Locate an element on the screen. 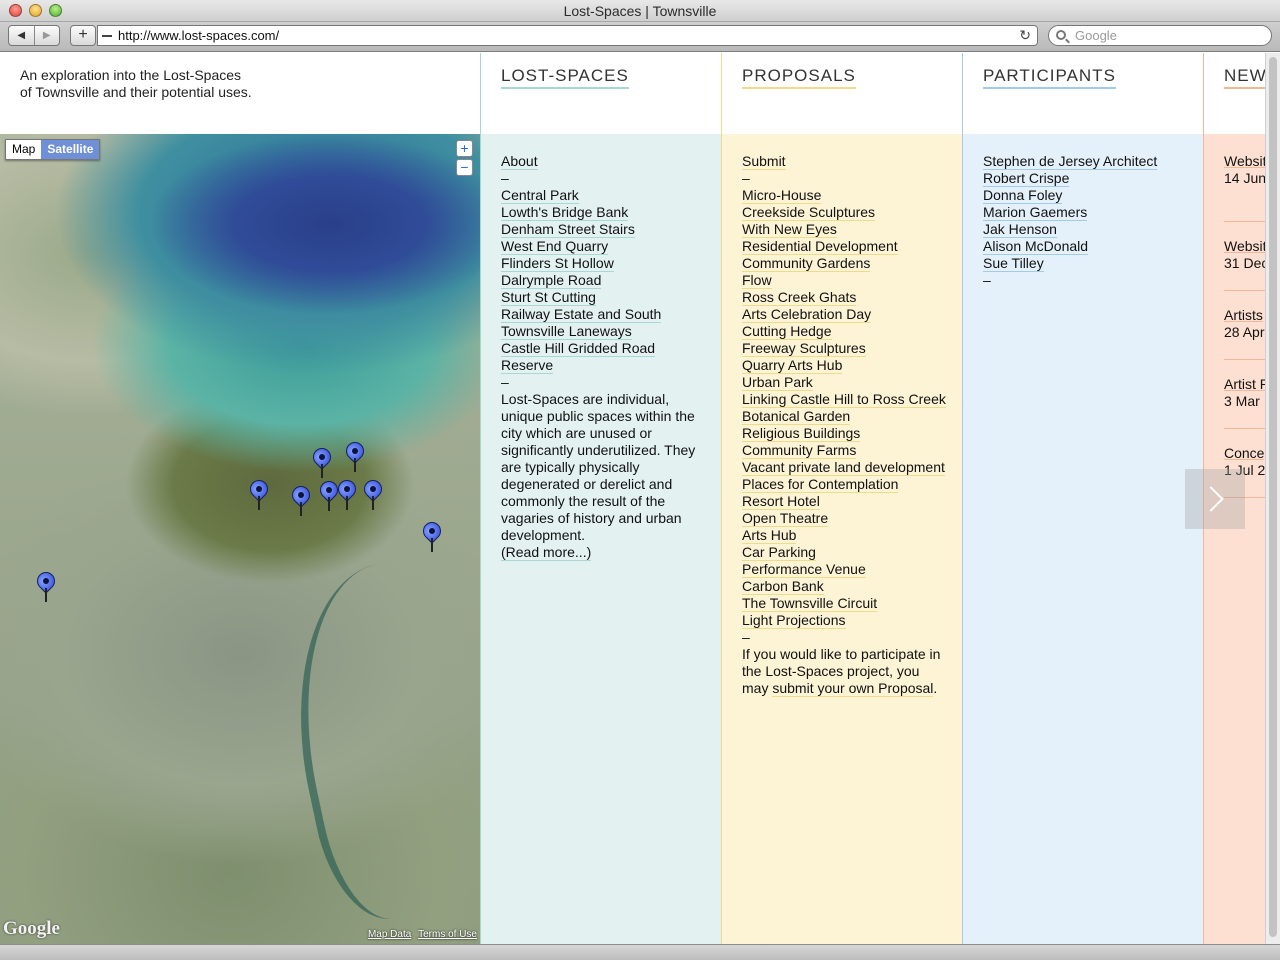  lost-space-link: Castle Hill Gridded Road is located at coordinates (578, 348).